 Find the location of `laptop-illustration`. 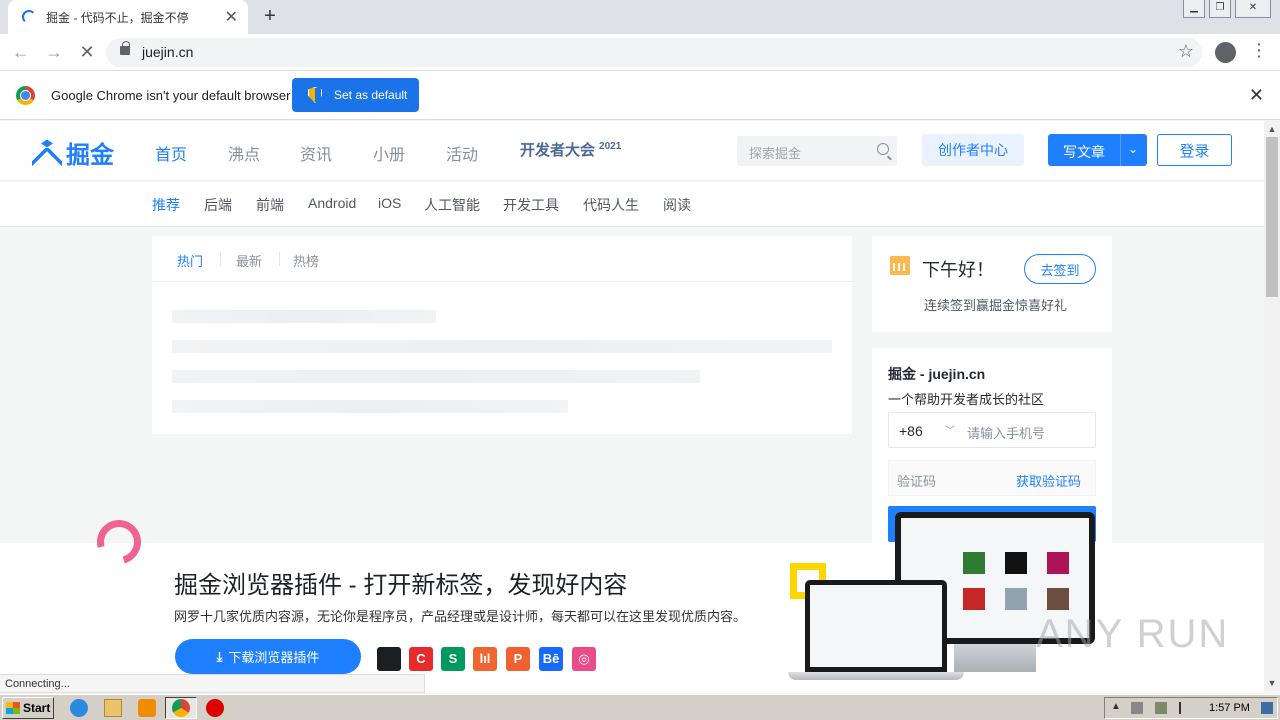

laptop-illustration is located at coordinates (876, 626).